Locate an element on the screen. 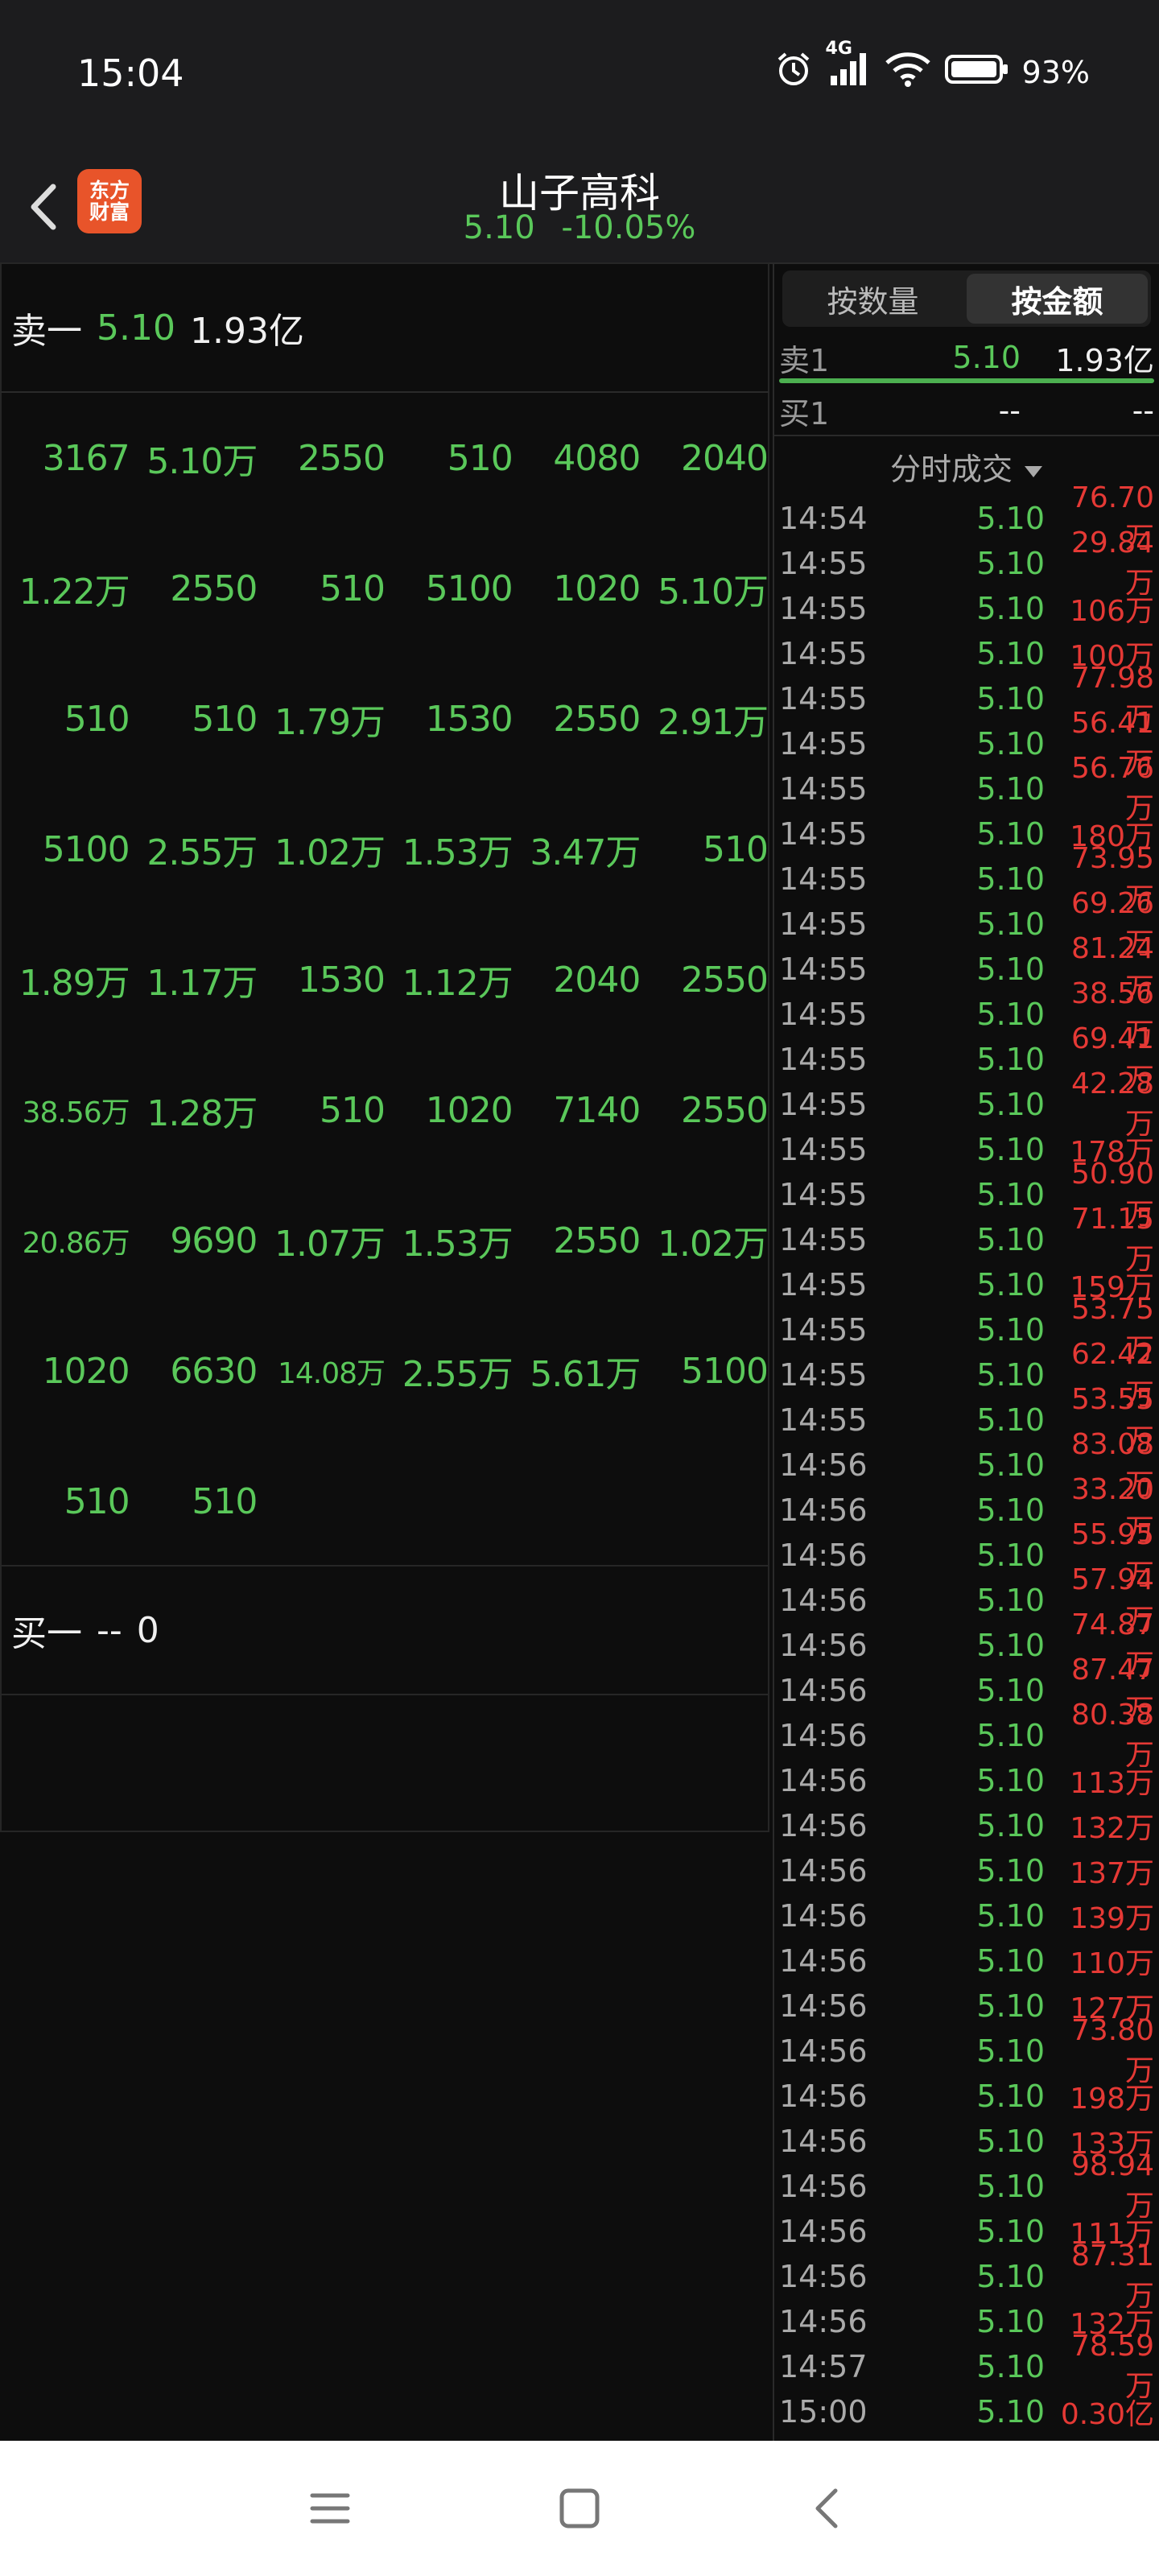 Image resolution: width=1159 pixels, height=2576 pixels. alarm-icon is located at coordinates (793, 73).